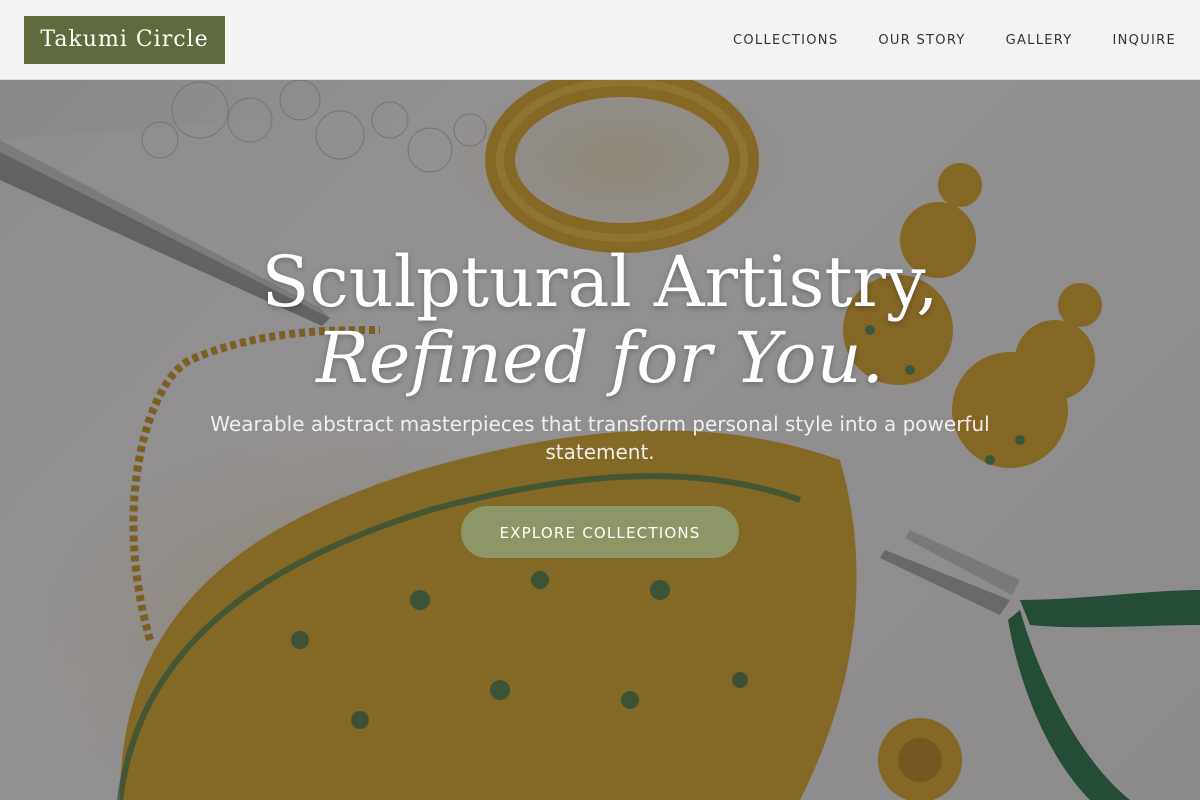 Image resolution: width=1200 pixels, height=800 pixels. Describe the element at coordinates (1145, 40) in the screenshot. I see `nav-link-inquire: INQUIRE` at that location.